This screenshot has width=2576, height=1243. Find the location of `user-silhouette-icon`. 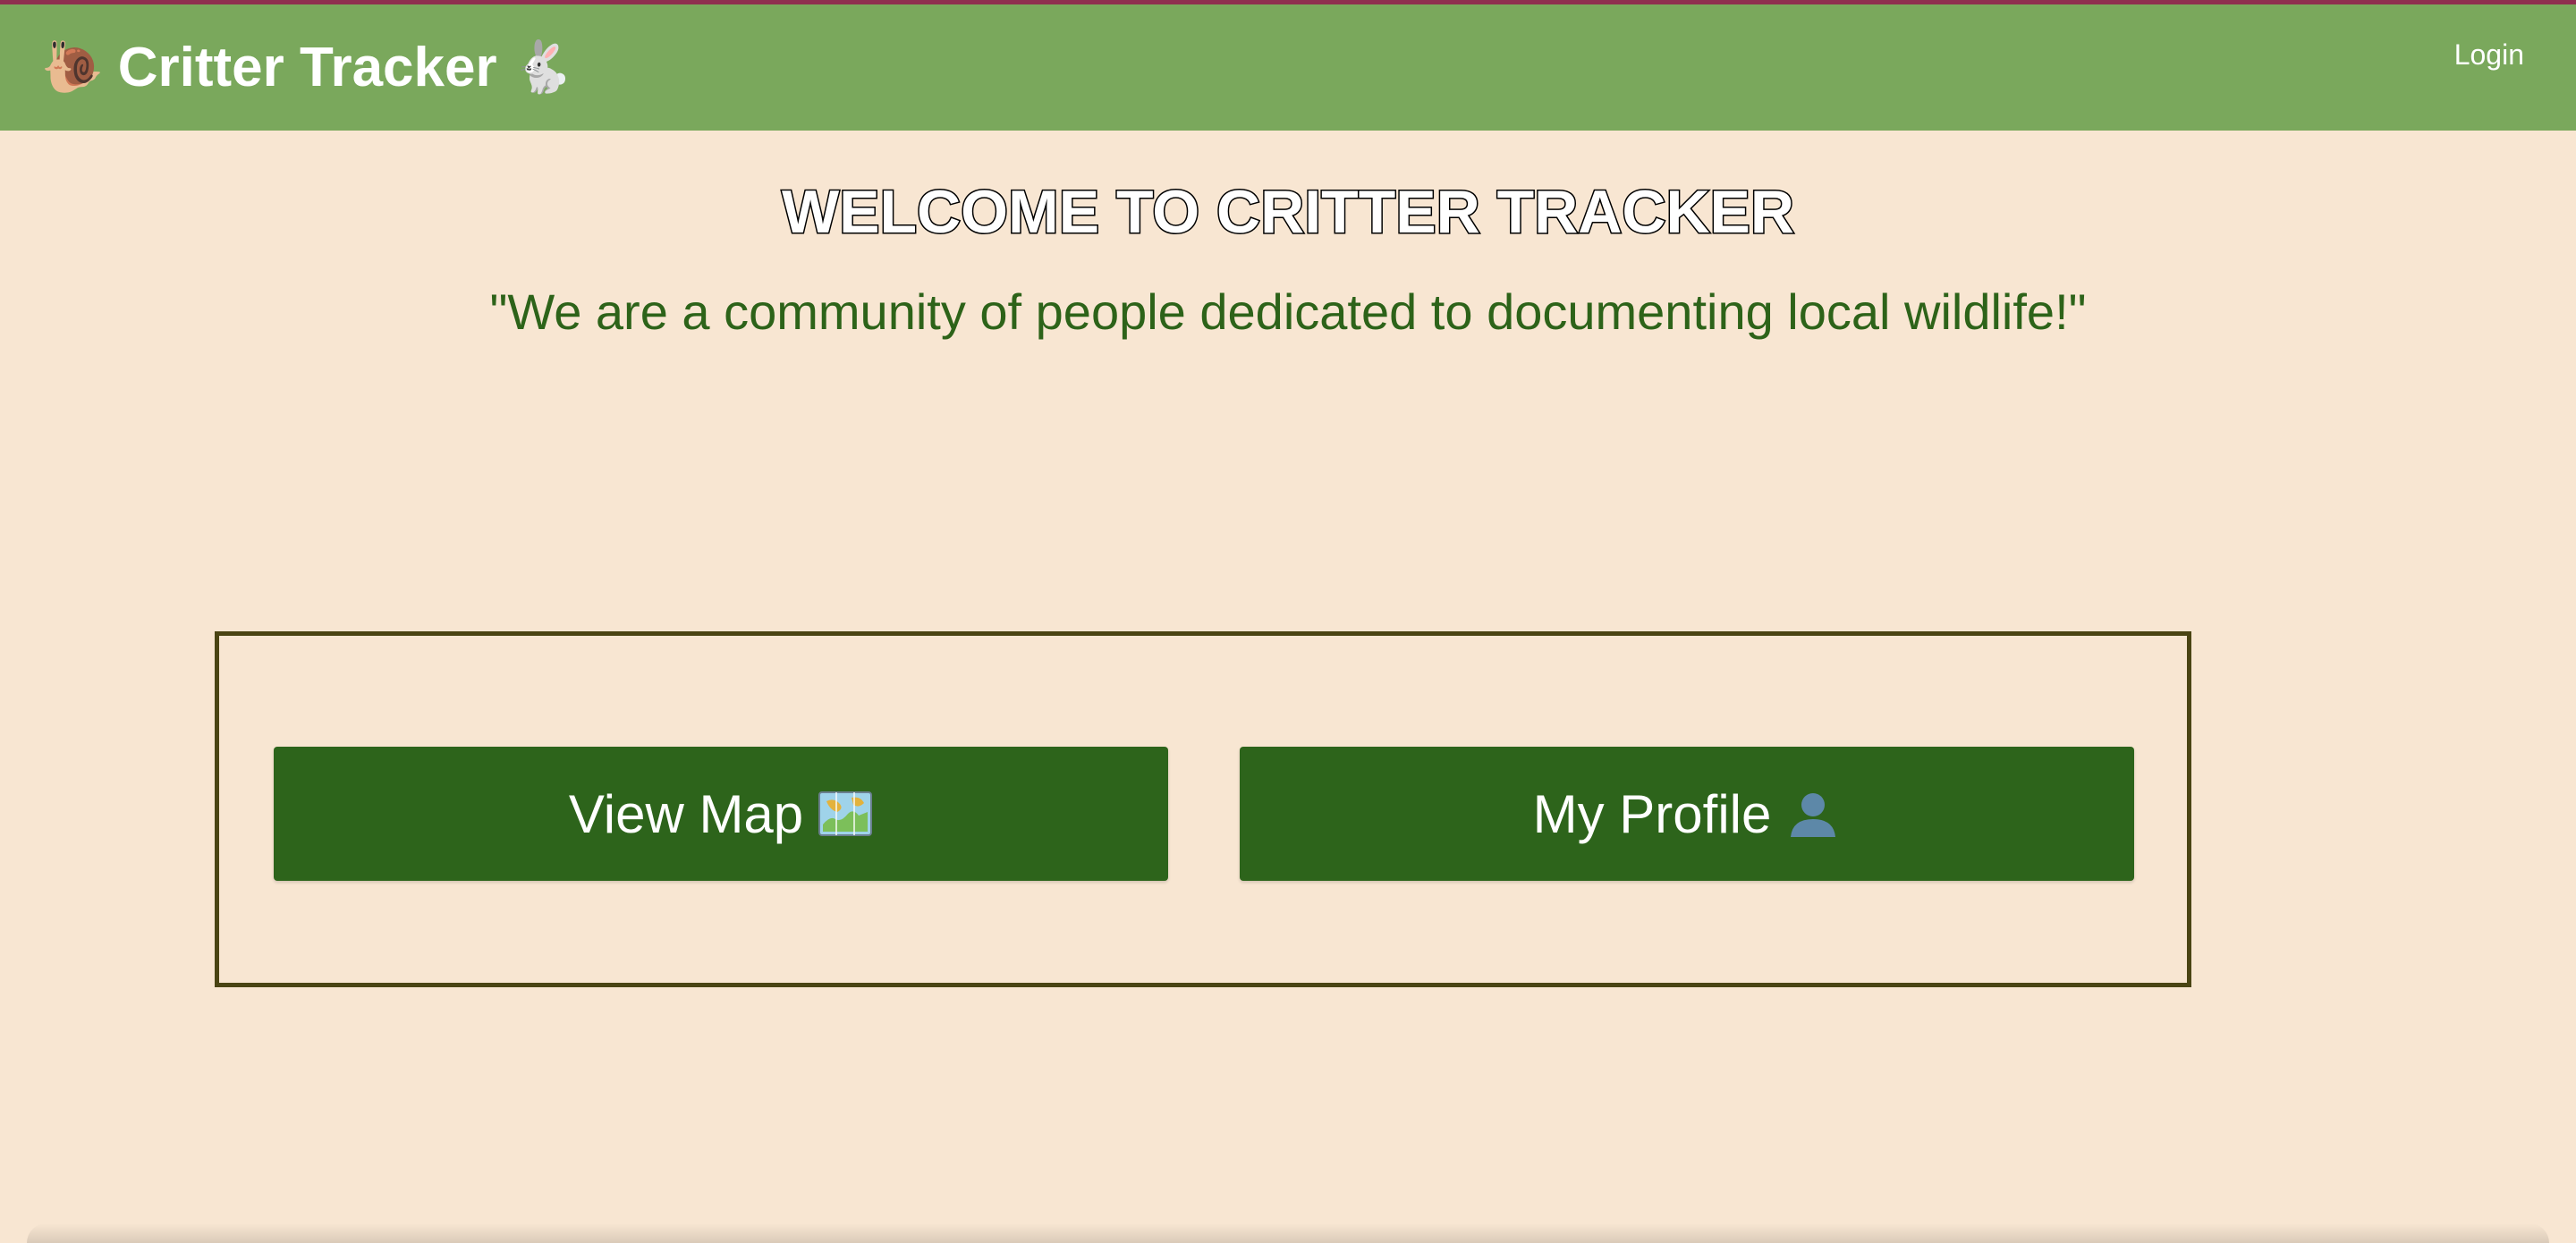

user-silhouette-icon is located at coordinates (1813, 815).